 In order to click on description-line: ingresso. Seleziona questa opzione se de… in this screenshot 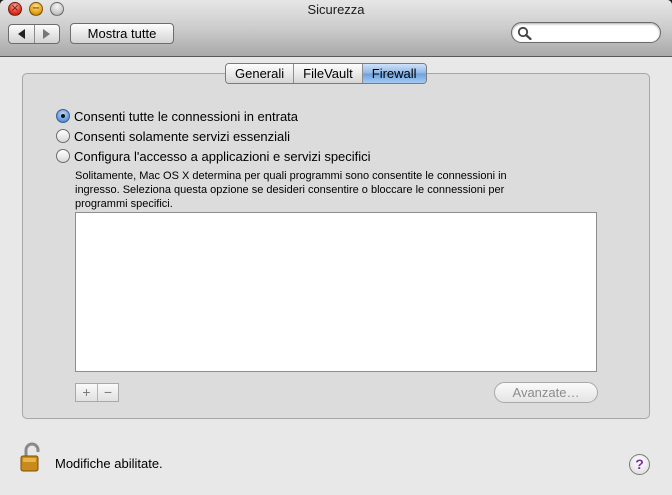, I will do `click(290, 190)`.